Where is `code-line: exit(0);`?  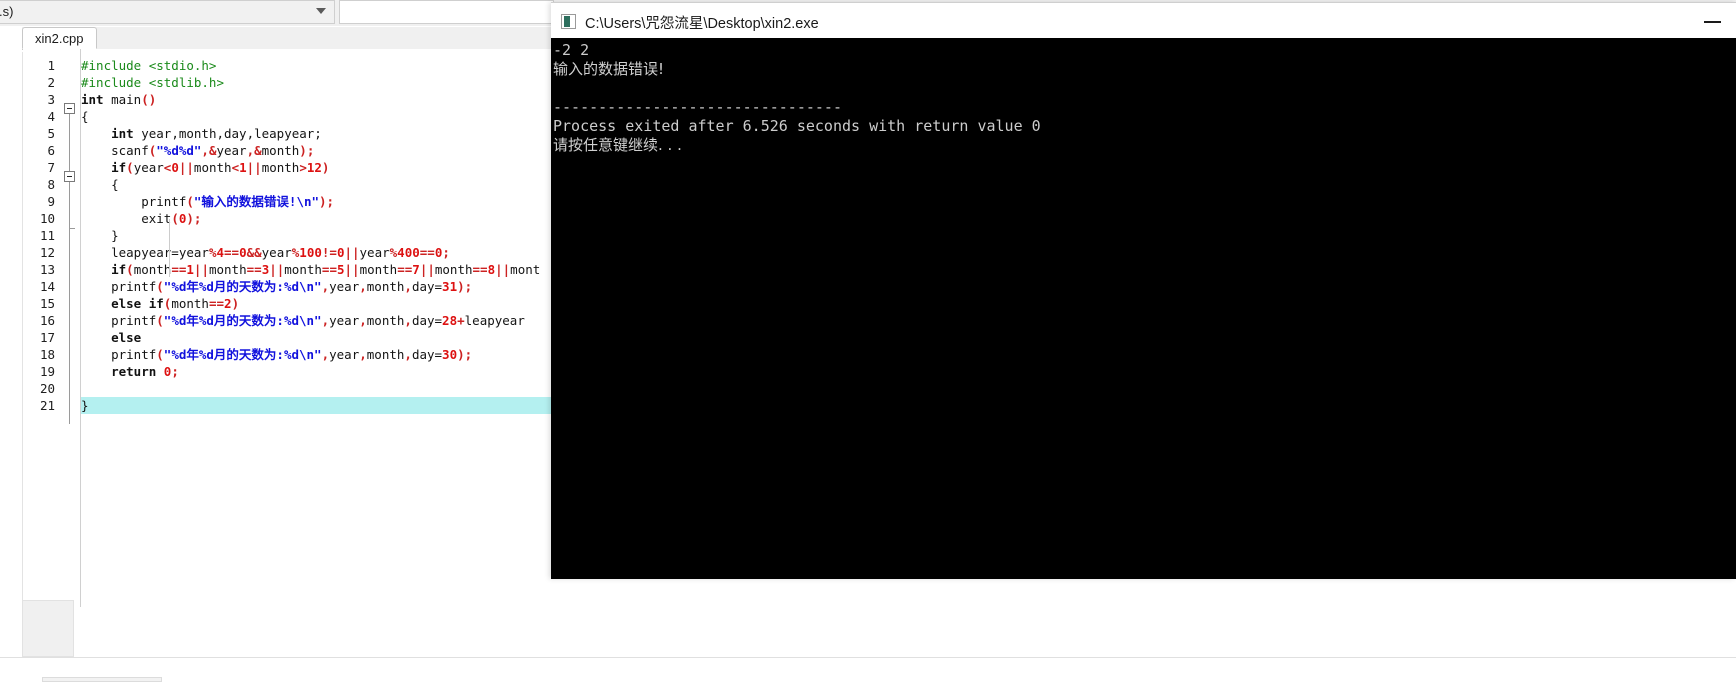 code-line: exit(0); is located at coordinates (141, 218).